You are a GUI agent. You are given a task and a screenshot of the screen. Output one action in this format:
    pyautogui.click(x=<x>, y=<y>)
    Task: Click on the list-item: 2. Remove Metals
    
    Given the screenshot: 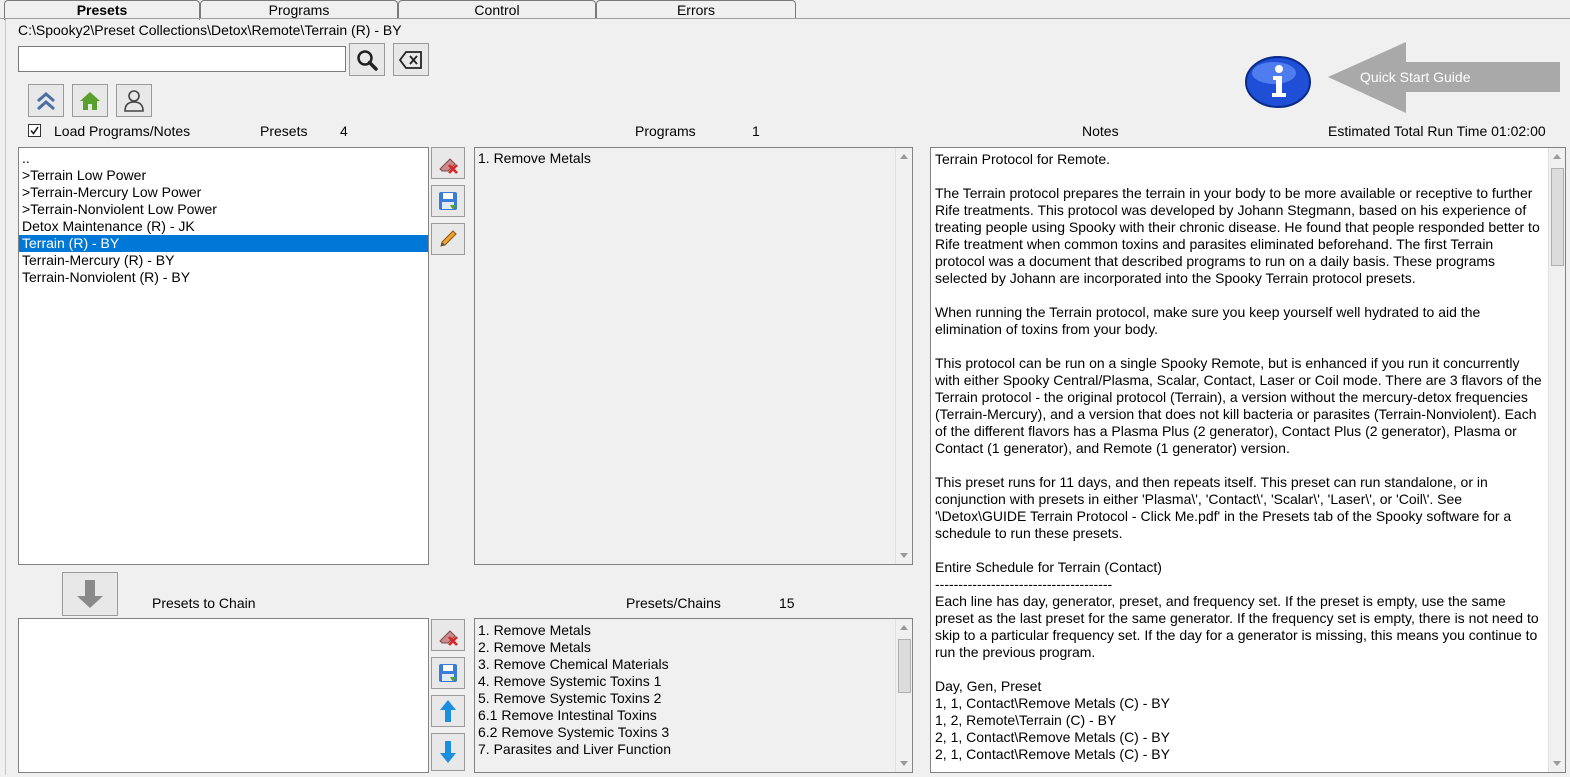 What is the action you would take?
    pyautogui.click(x=693, y=647)
    